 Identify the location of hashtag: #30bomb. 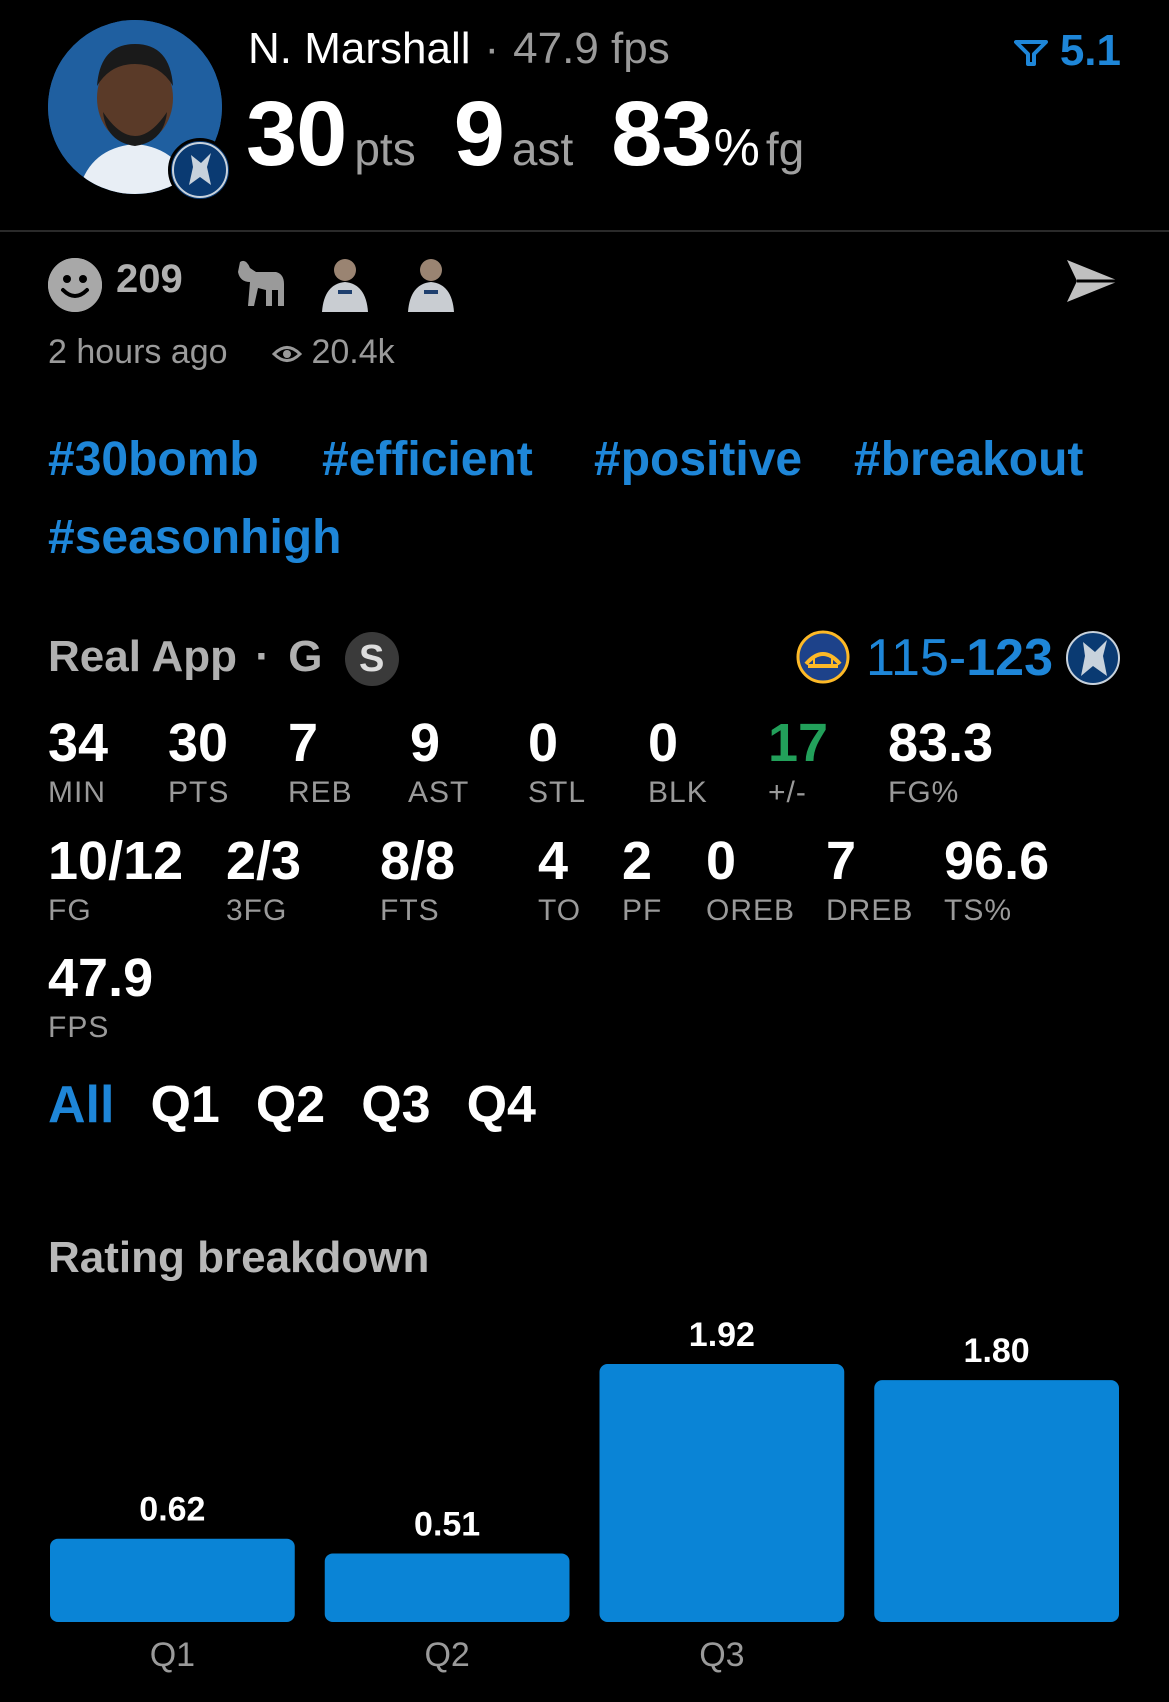
(153, 459).